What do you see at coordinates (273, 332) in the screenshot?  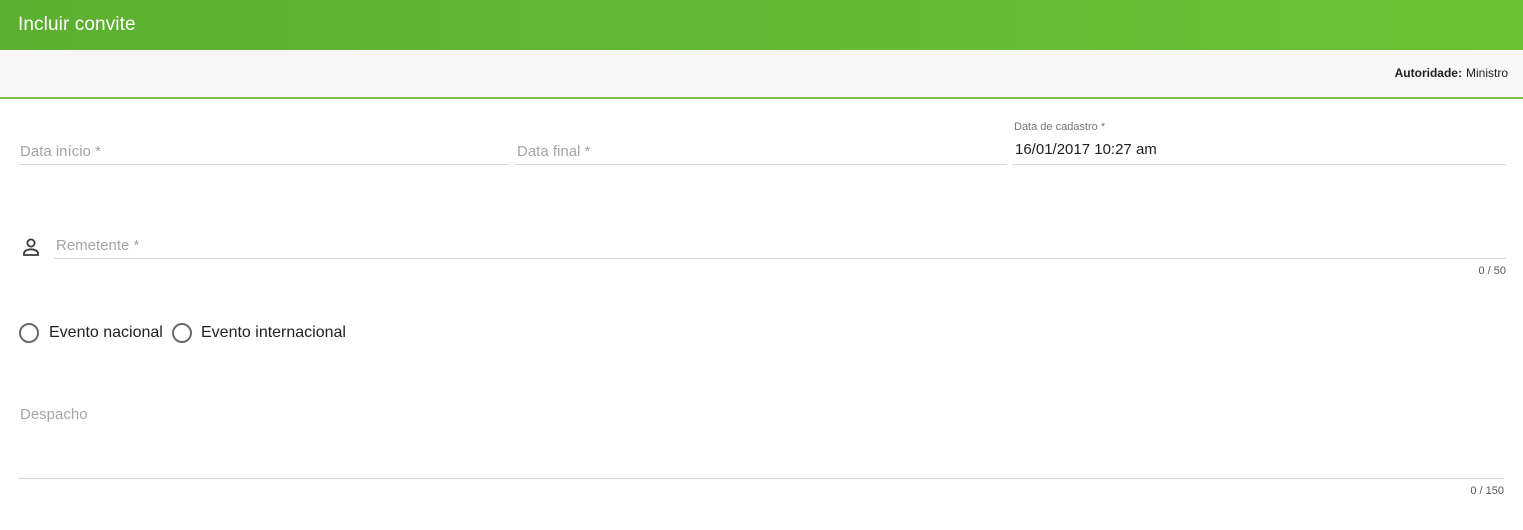 I see `radio-label-internacional: Evento internacional` at bounding box center [273, 332].